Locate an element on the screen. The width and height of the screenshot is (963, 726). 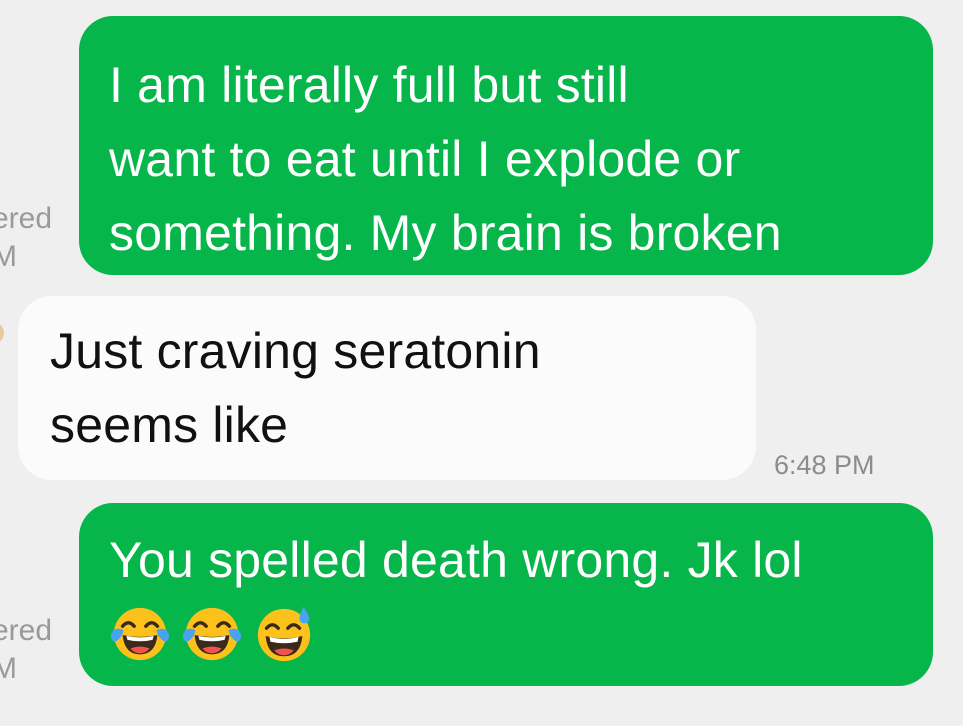
message-timestamp: 6:48 PM is located at coordinates (824, 465).